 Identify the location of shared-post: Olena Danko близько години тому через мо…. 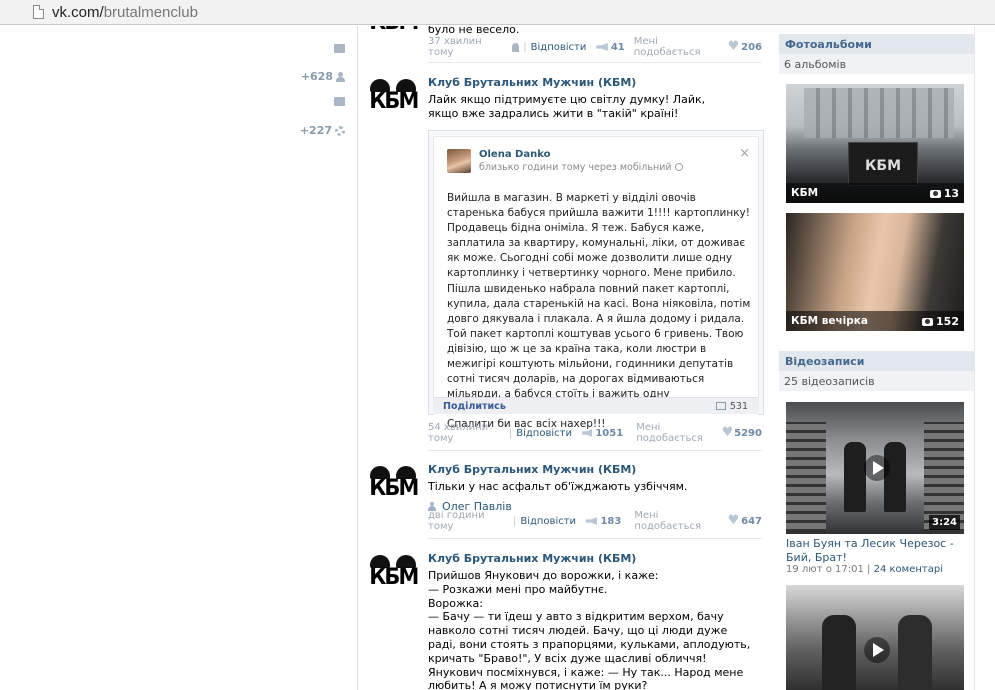
(596, 280).